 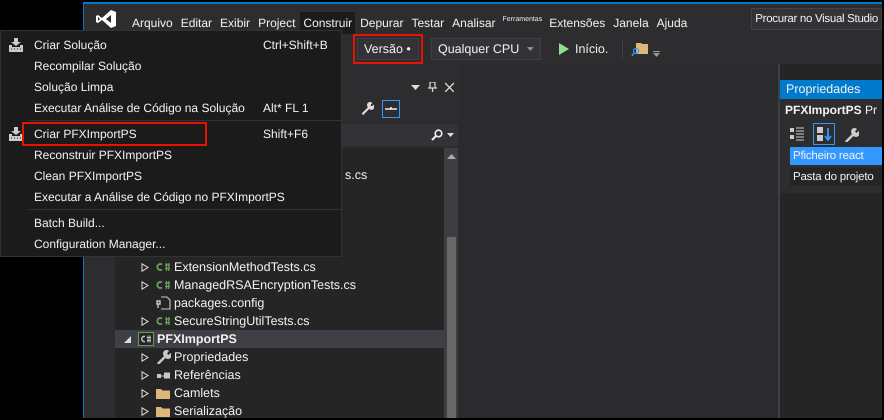 I want to click on play-icon, so click(x=564, y=49).